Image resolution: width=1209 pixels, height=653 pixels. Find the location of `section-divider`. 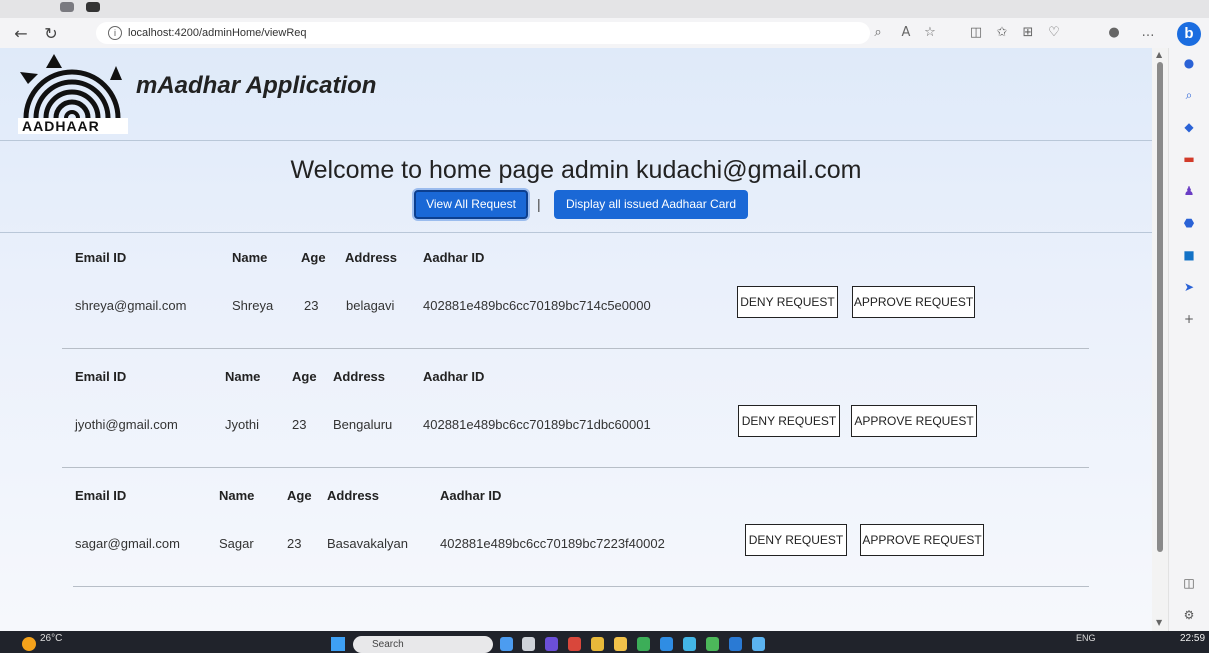

section-divider is located at coordinates (576, 232).